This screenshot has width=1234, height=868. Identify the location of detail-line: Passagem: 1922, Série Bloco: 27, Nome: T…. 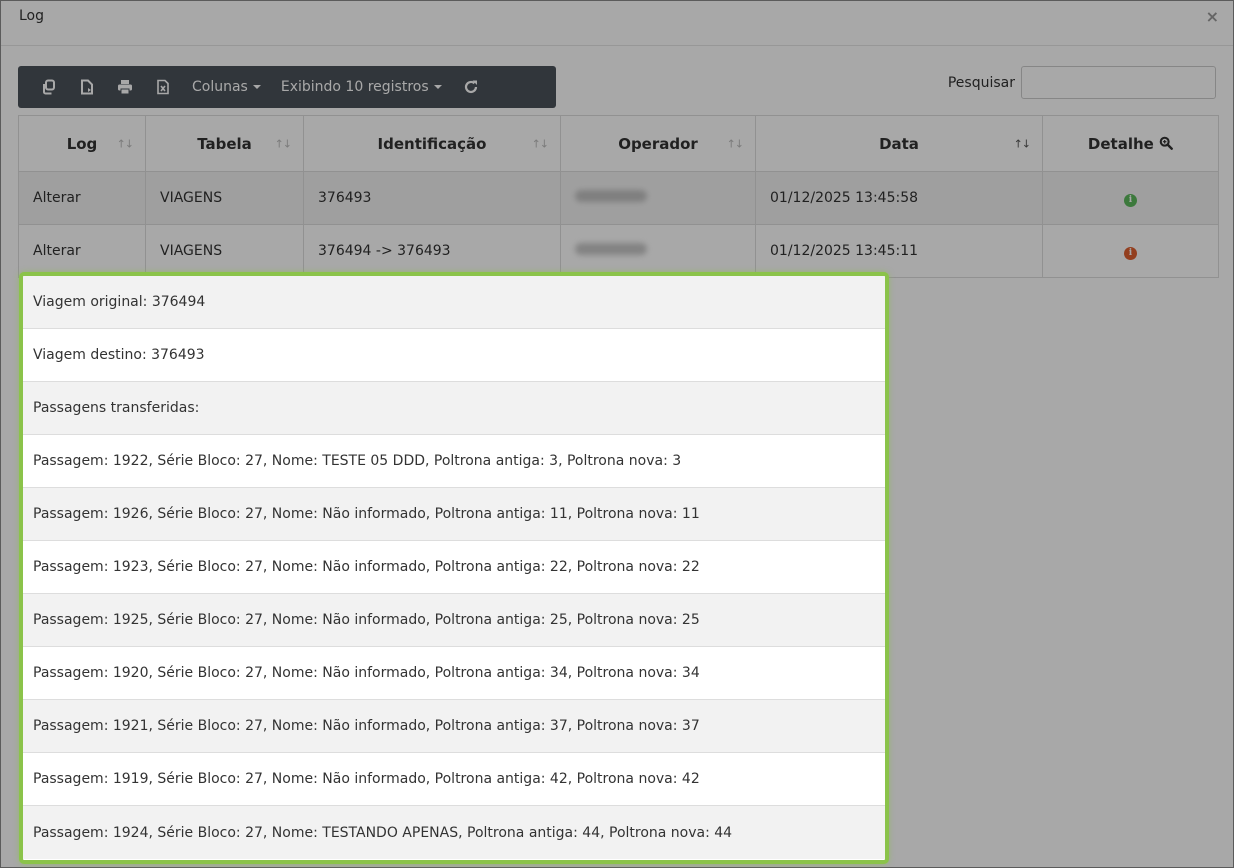
(454, 461).